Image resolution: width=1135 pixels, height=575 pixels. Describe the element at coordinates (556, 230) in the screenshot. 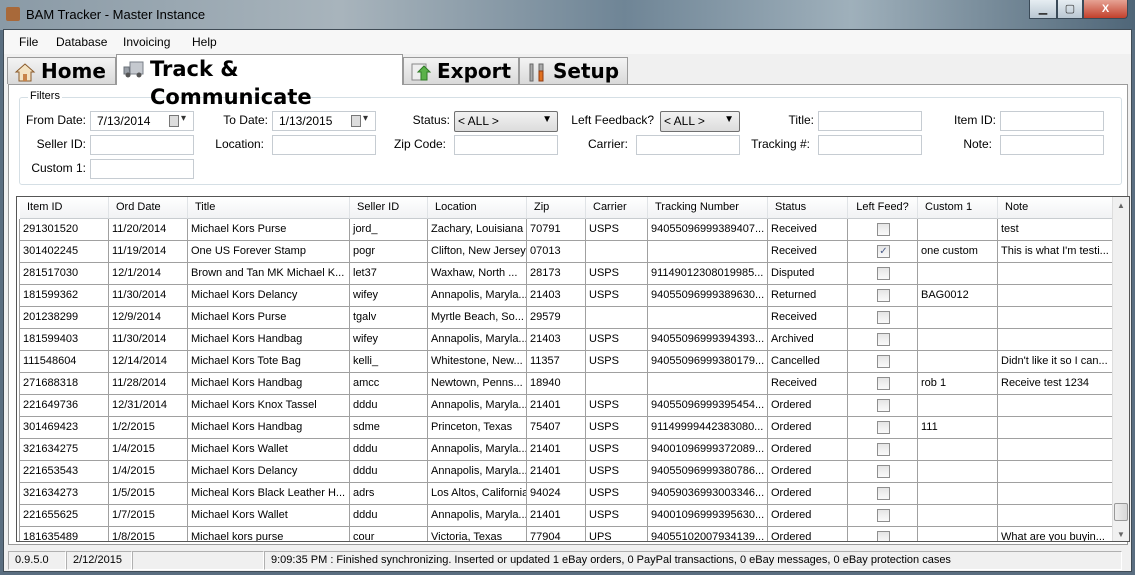

I see `cell-zip: 70791` at that location.